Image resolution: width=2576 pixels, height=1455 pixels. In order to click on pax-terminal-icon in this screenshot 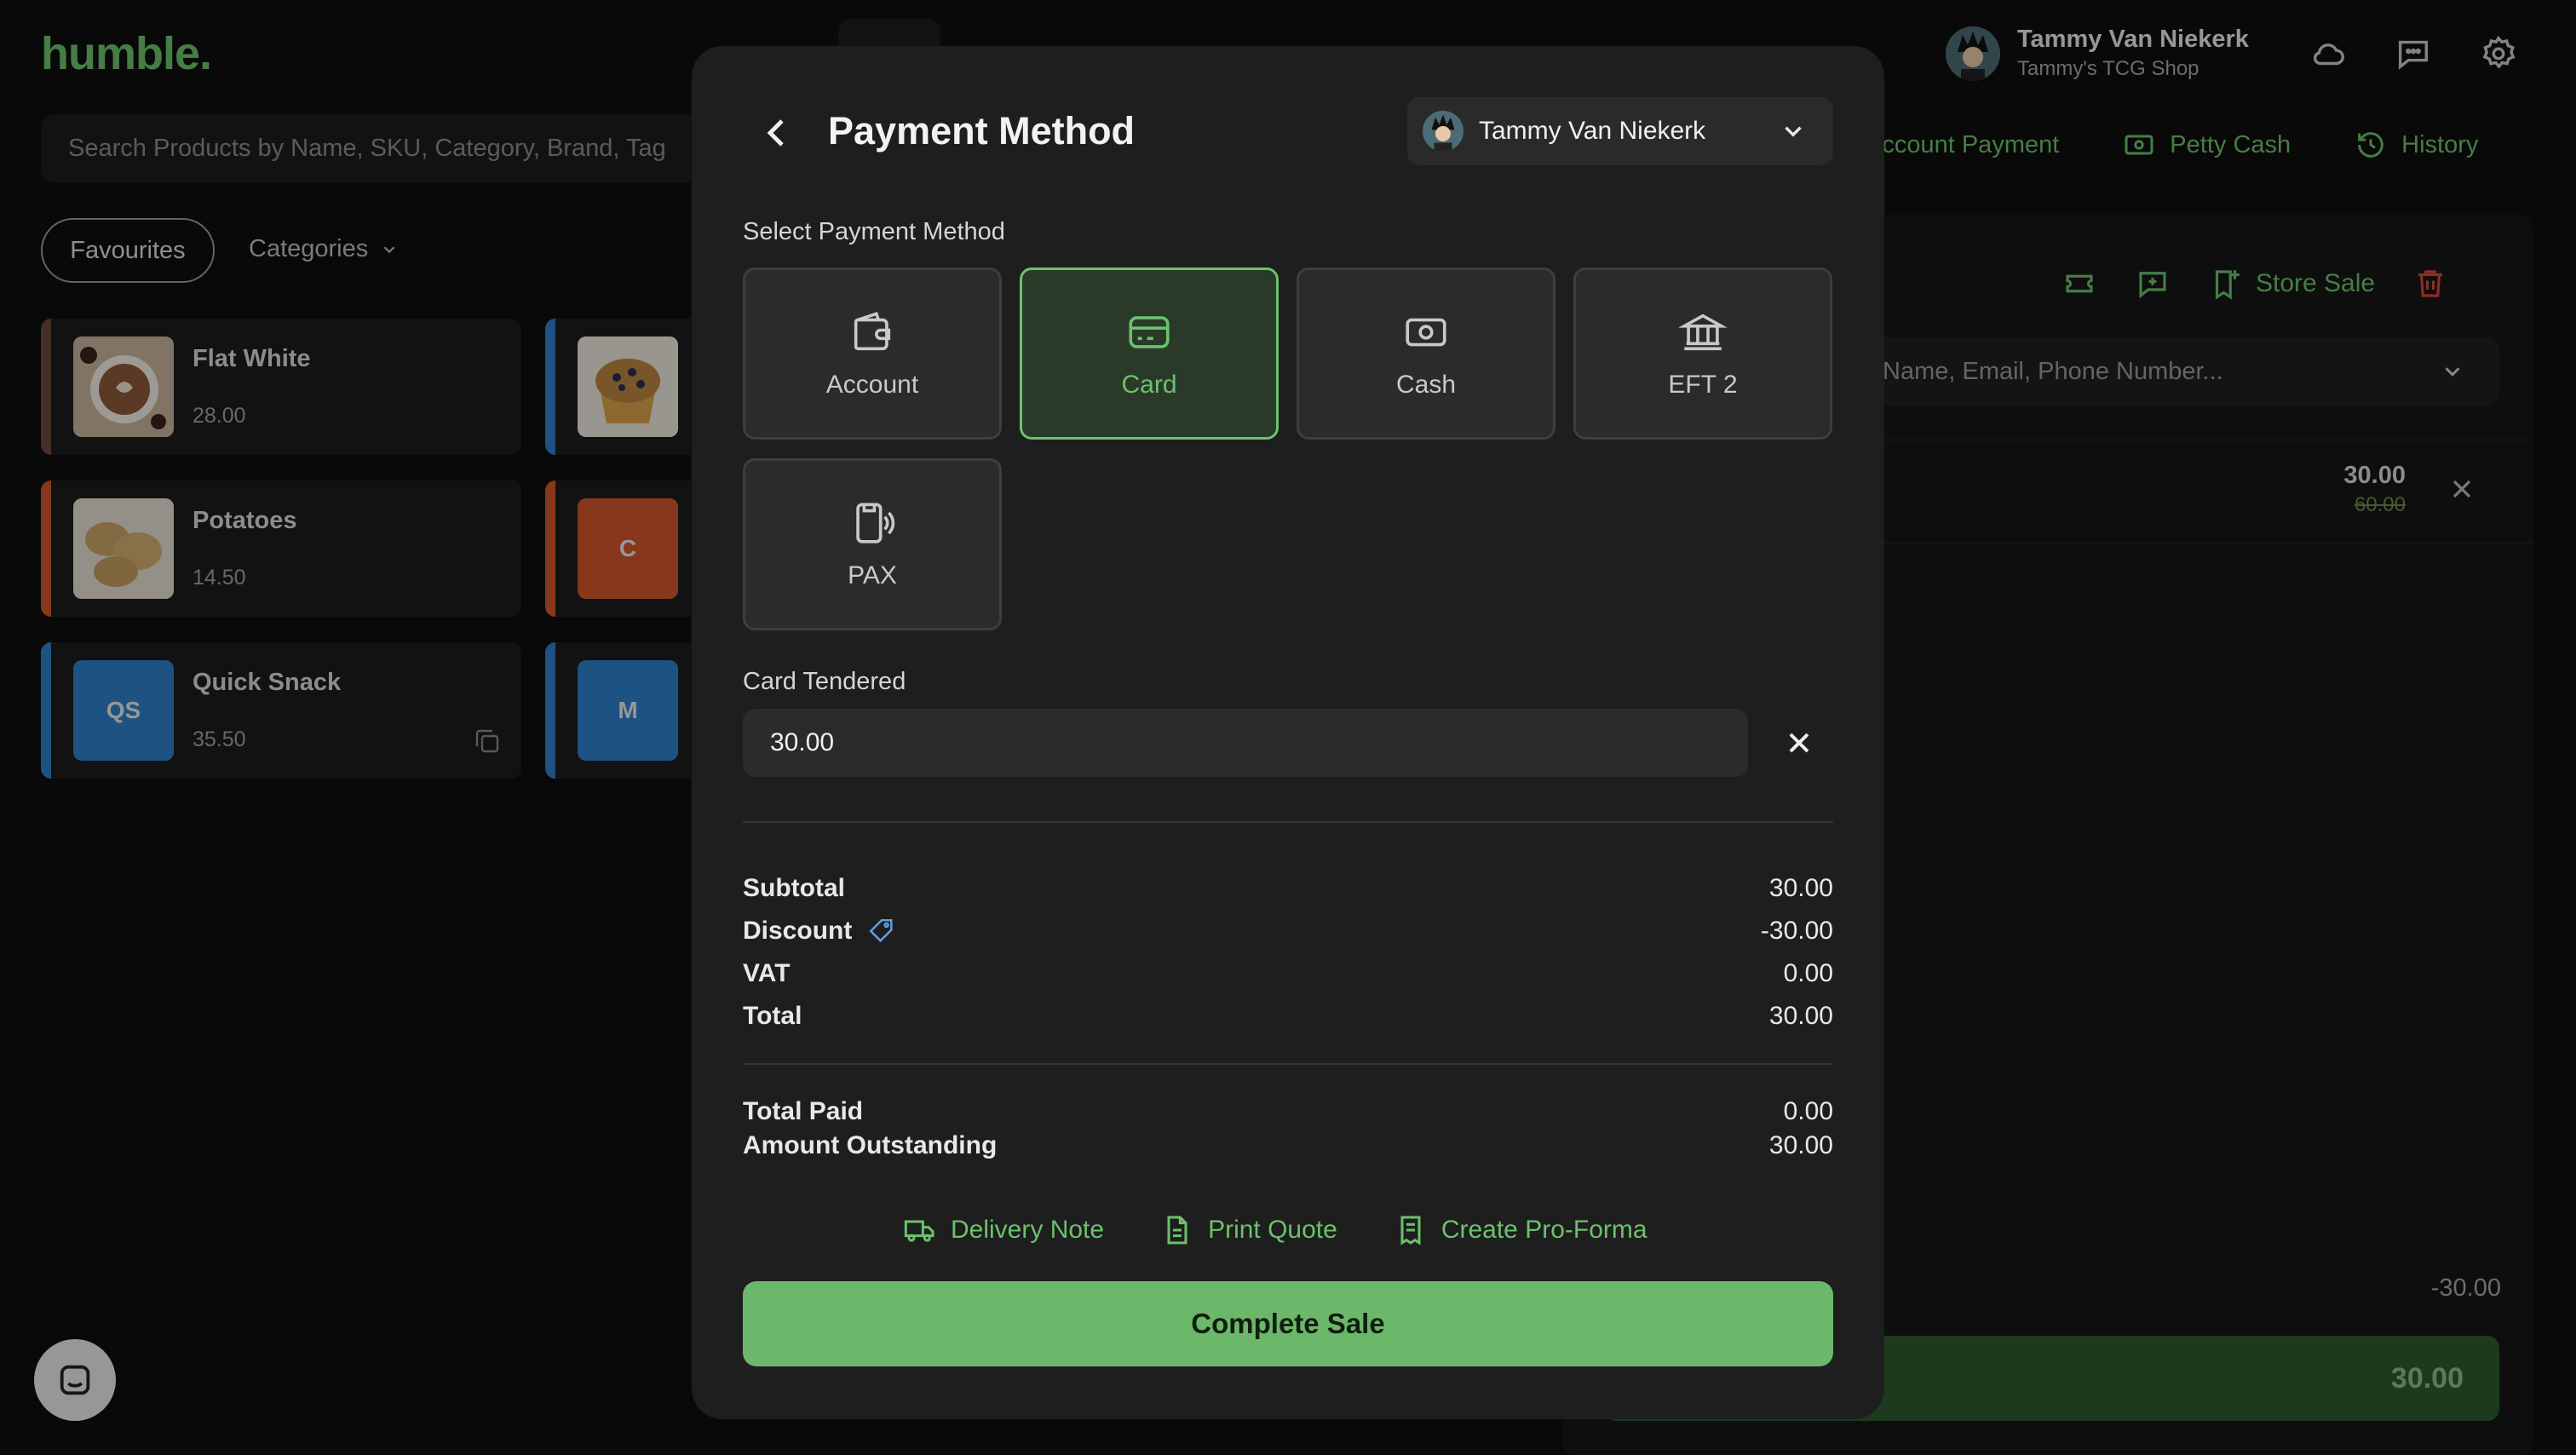, I will do `click(876, 523)`.